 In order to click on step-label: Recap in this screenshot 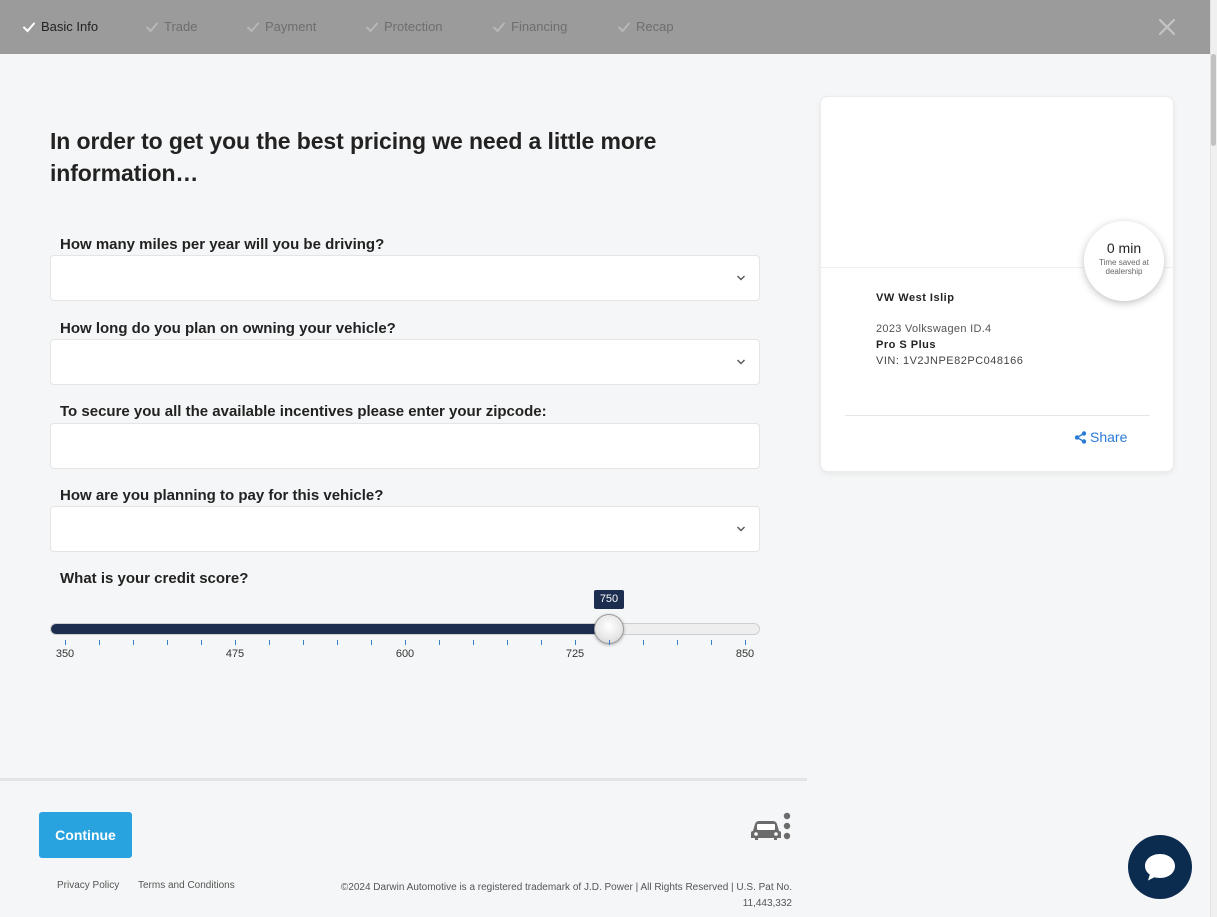, I will do `click(655, 26)`.